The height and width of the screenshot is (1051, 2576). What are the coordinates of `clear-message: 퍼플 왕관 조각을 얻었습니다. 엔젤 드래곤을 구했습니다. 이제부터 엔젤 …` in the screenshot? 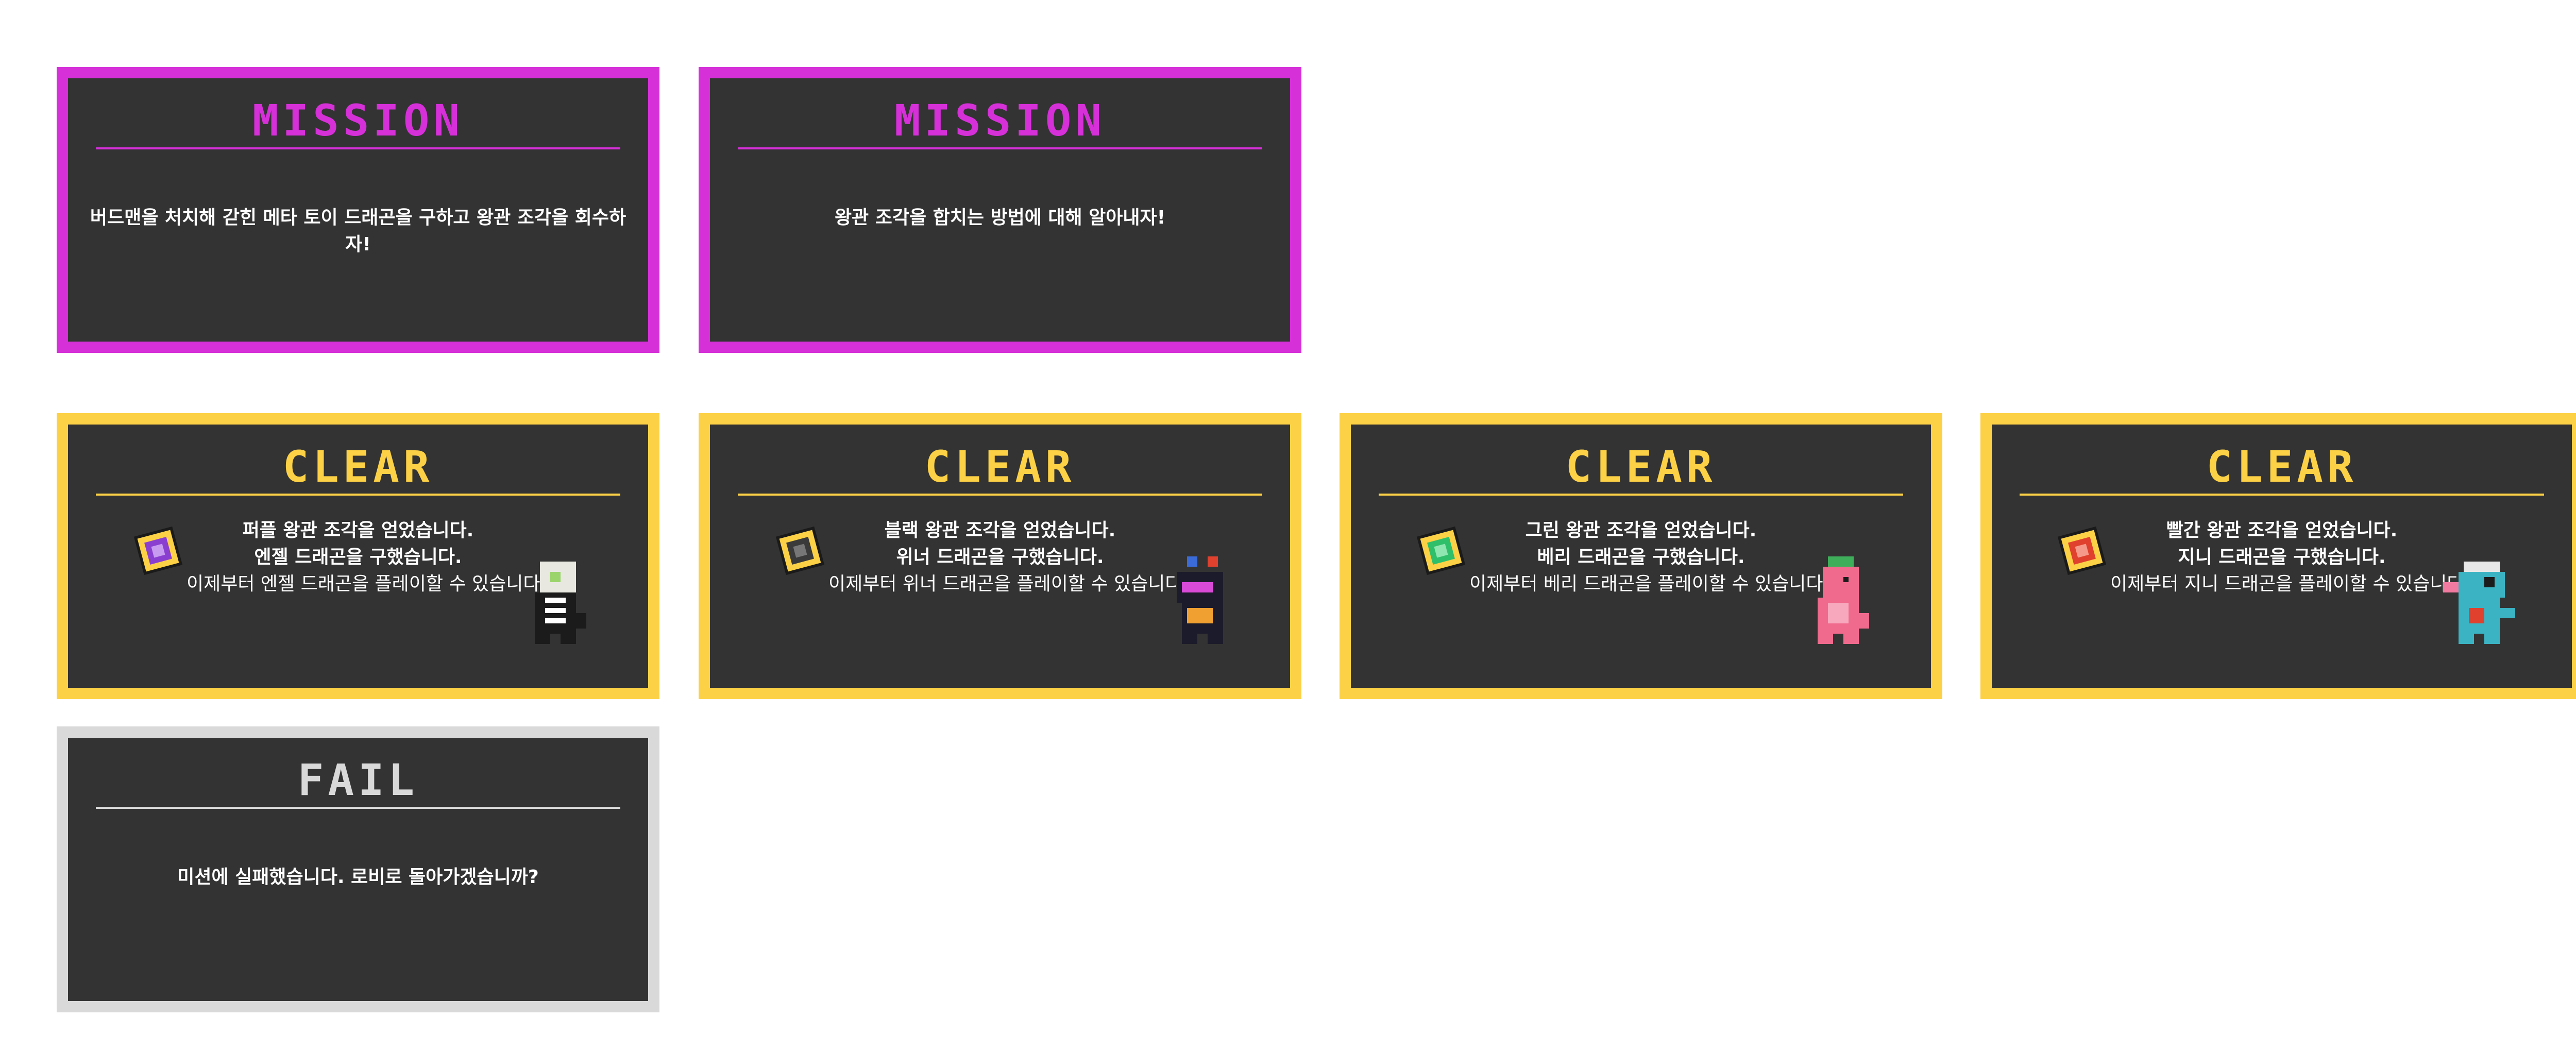 It's located at (366, 557).